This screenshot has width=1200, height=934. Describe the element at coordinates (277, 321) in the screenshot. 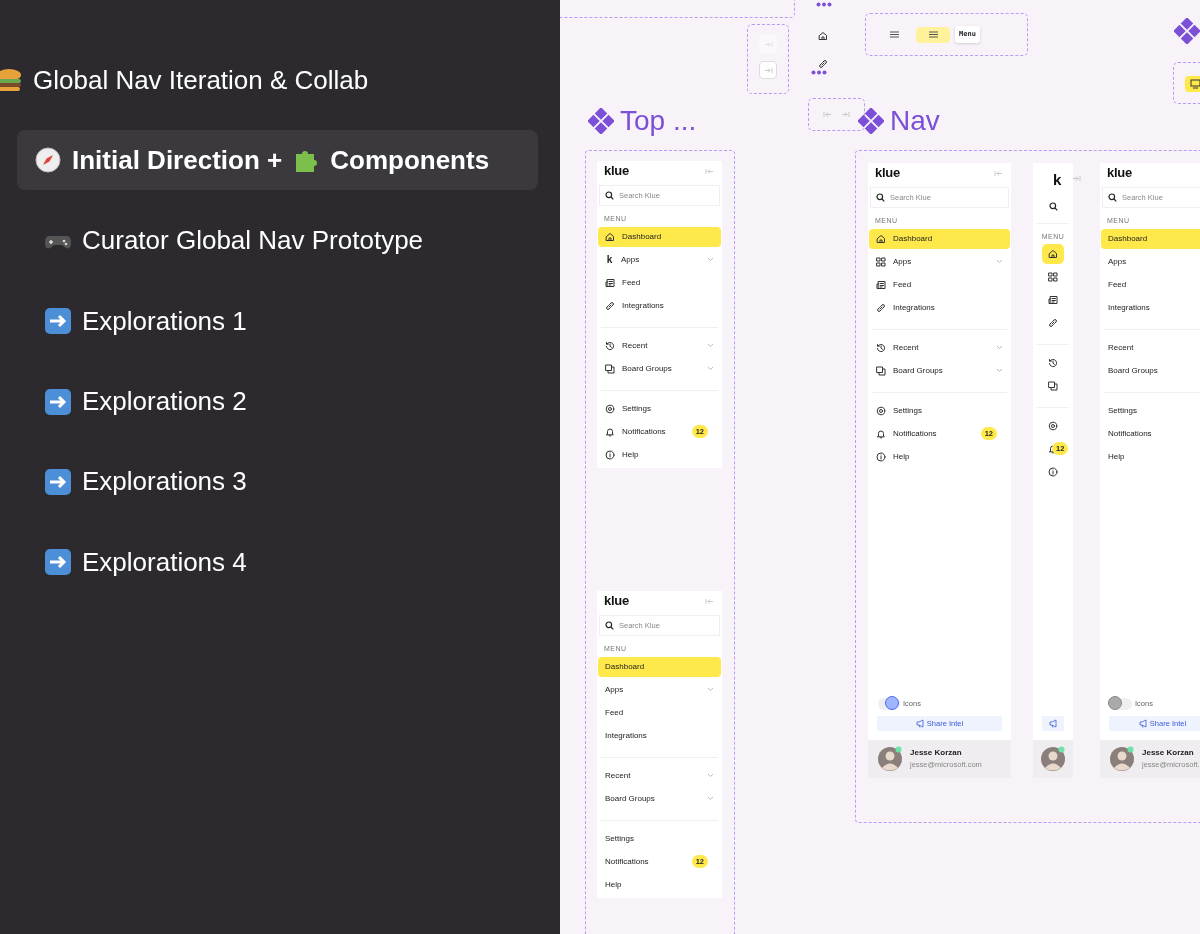

I see `page-item: Explorations 1` at that location.